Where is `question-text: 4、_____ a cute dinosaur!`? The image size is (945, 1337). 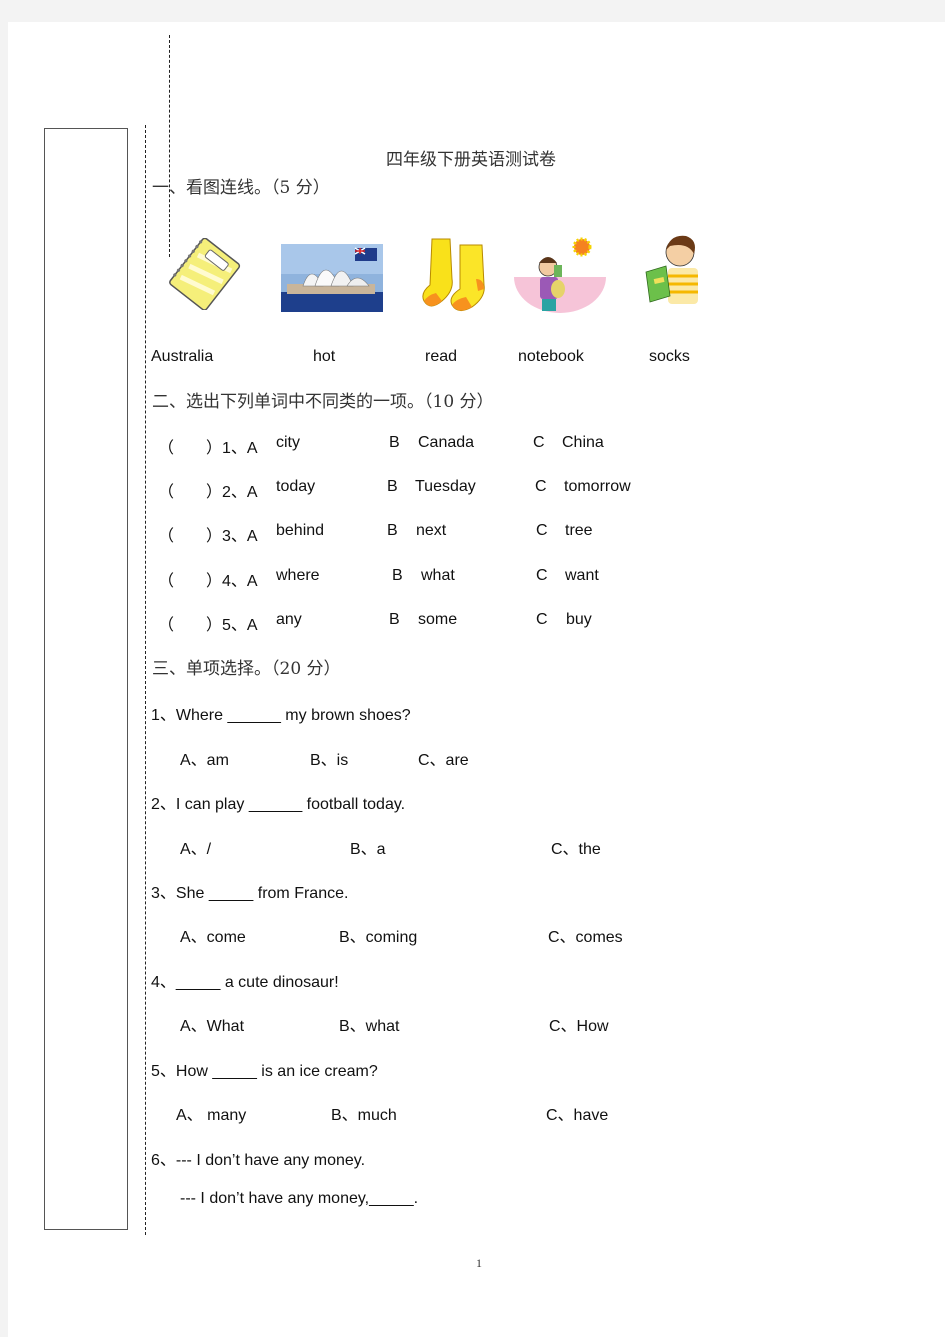 question-text: 4、_____ a cute dinosaur! is located at coordinates (245, 982).